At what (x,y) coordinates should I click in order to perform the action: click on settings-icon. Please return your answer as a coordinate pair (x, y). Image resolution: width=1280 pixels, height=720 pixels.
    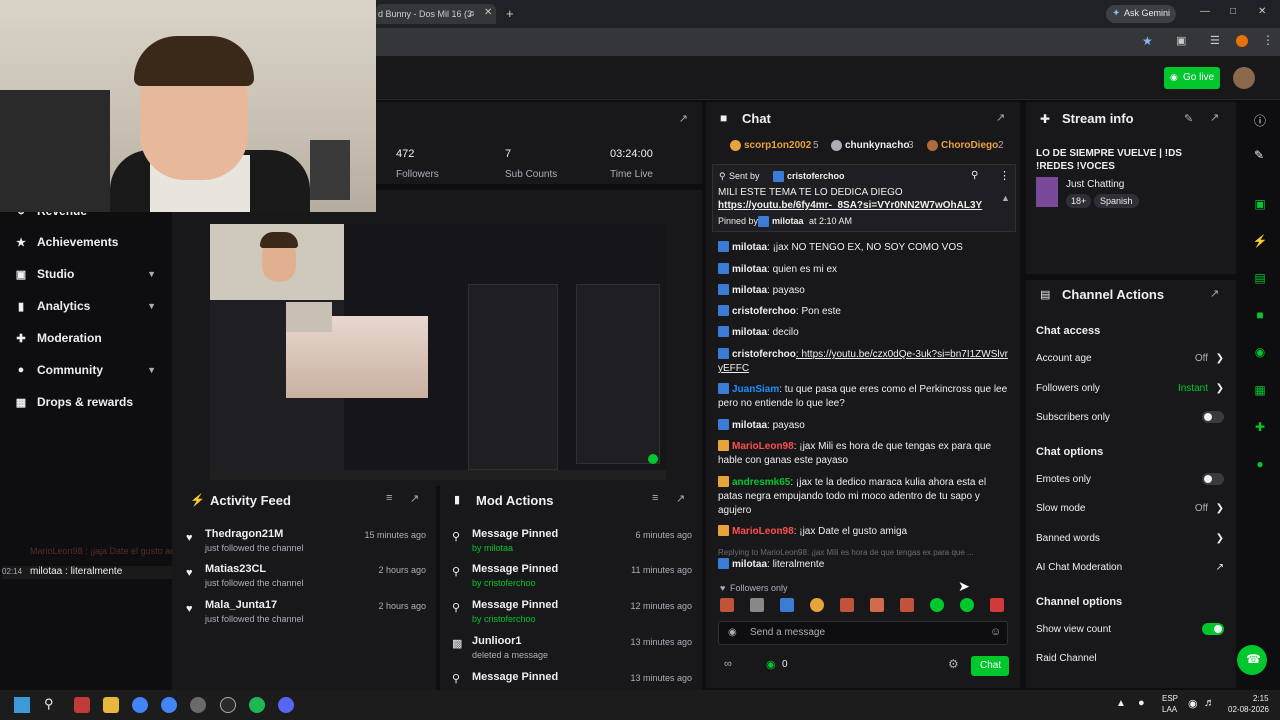
    Looking at the image, I should click on (198, 705).